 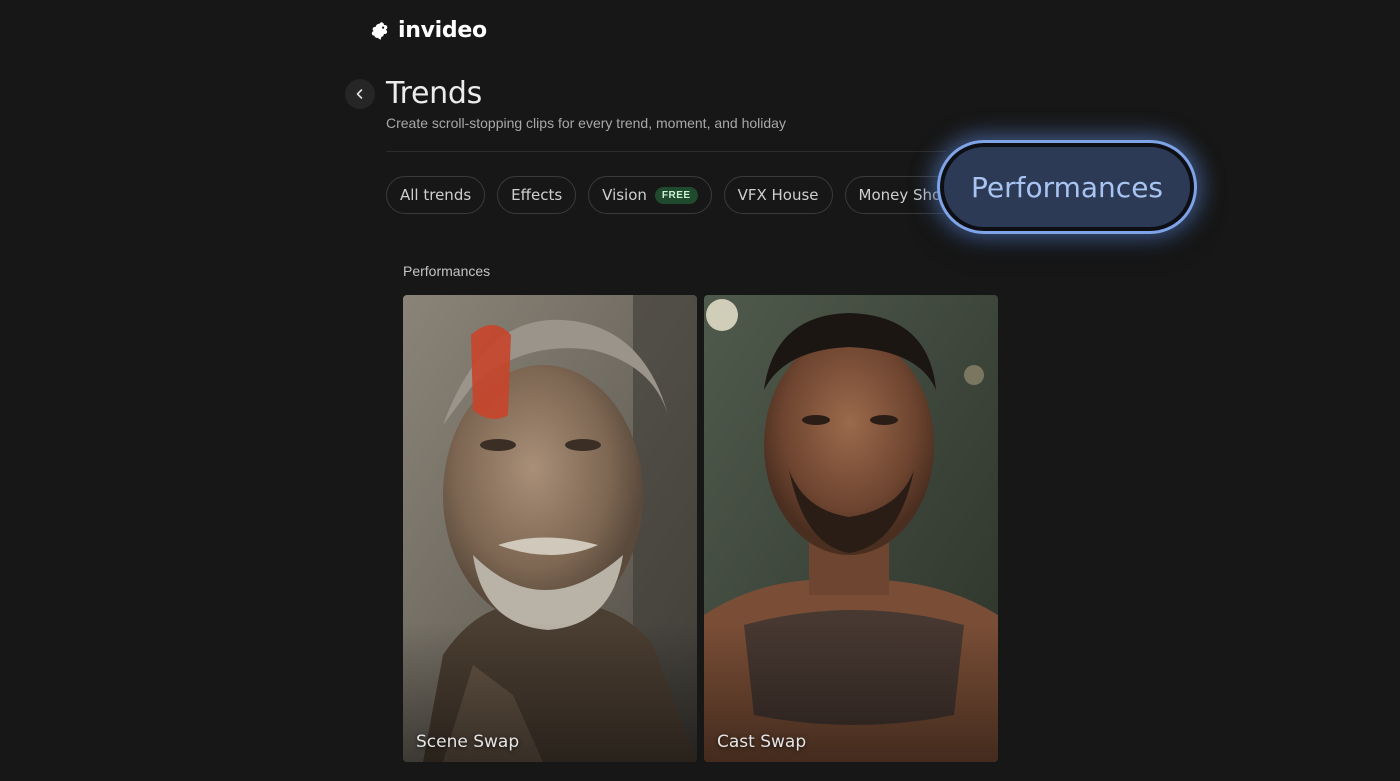 What do you see at coordinates (624, 195) in the screenshot?
I see `chip-label: Vision` at bounding box center [624, 195].